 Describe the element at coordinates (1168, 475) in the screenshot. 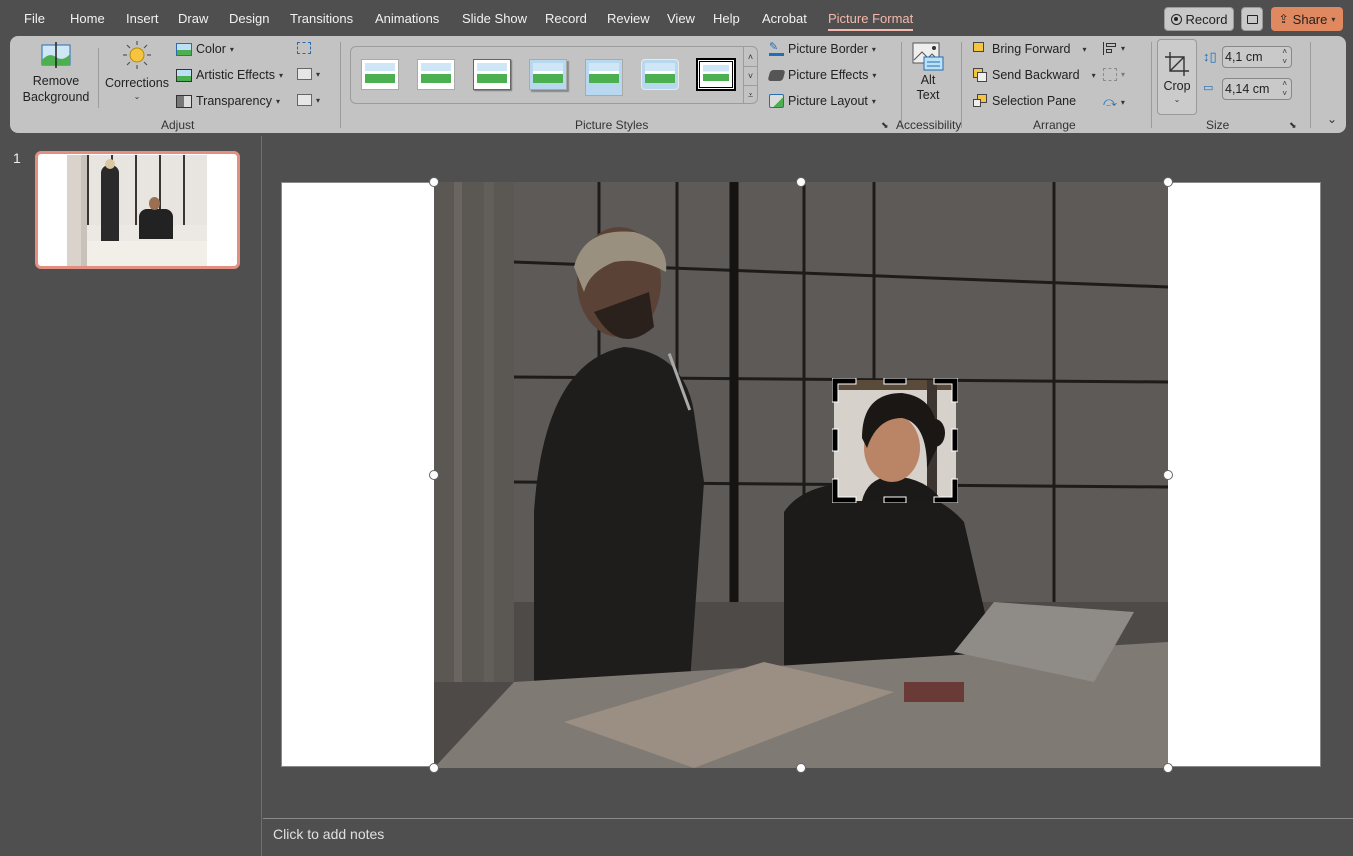

I see `resize-handle-right` at that location.